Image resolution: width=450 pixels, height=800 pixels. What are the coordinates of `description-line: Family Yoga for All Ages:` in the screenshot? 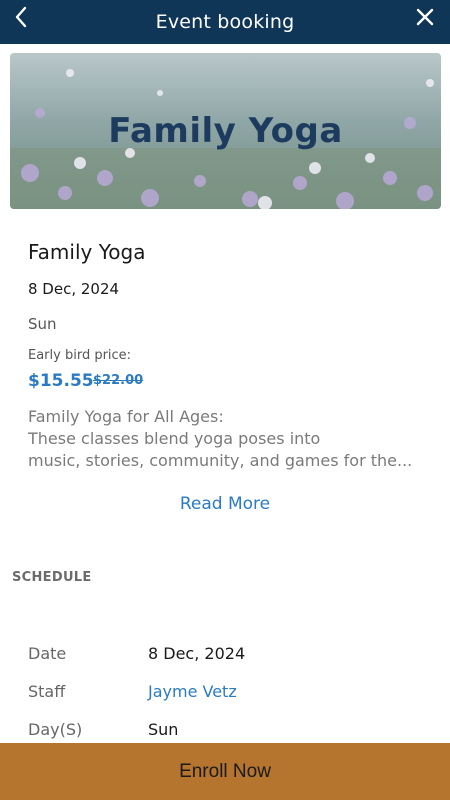 It's located at (126, 416).